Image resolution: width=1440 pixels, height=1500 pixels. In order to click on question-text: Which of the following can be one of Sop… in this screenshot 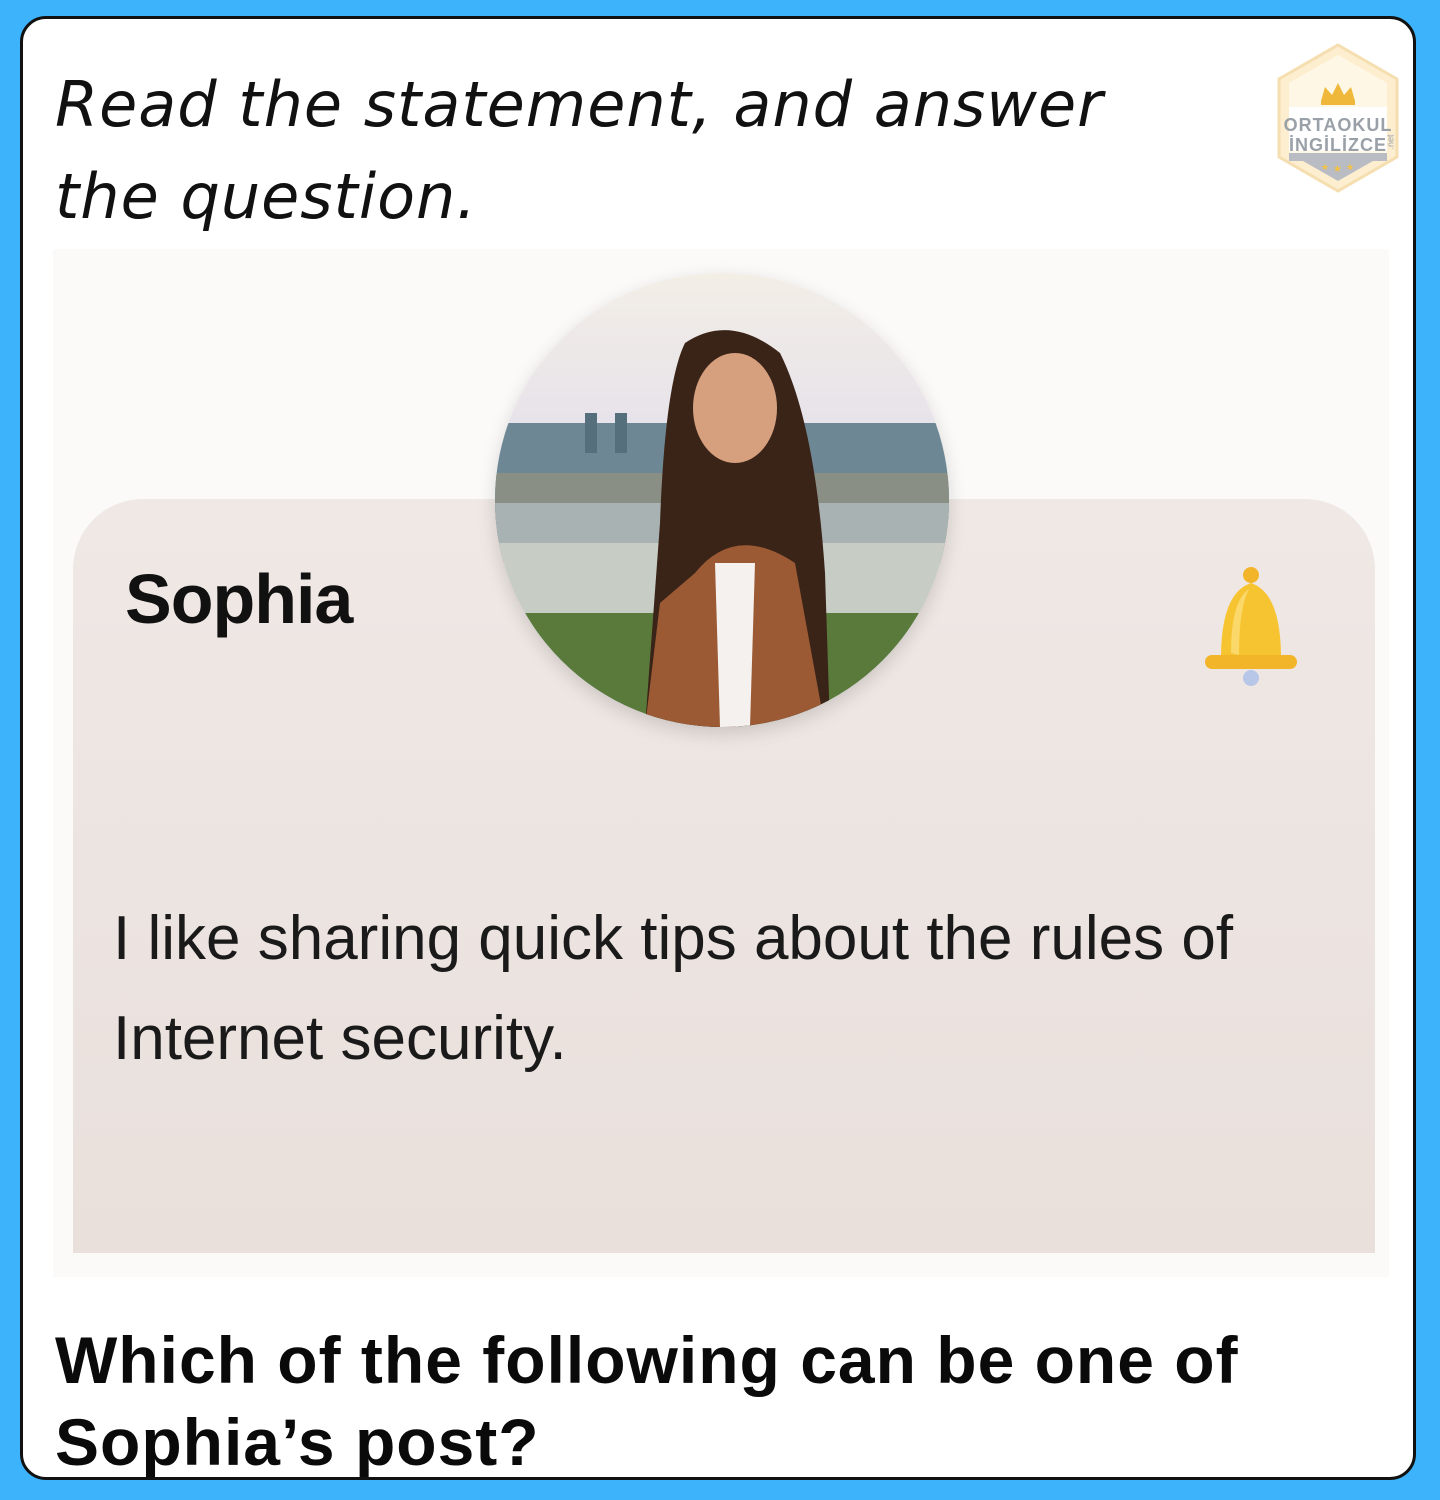, I will do `click(647, 1401)`.